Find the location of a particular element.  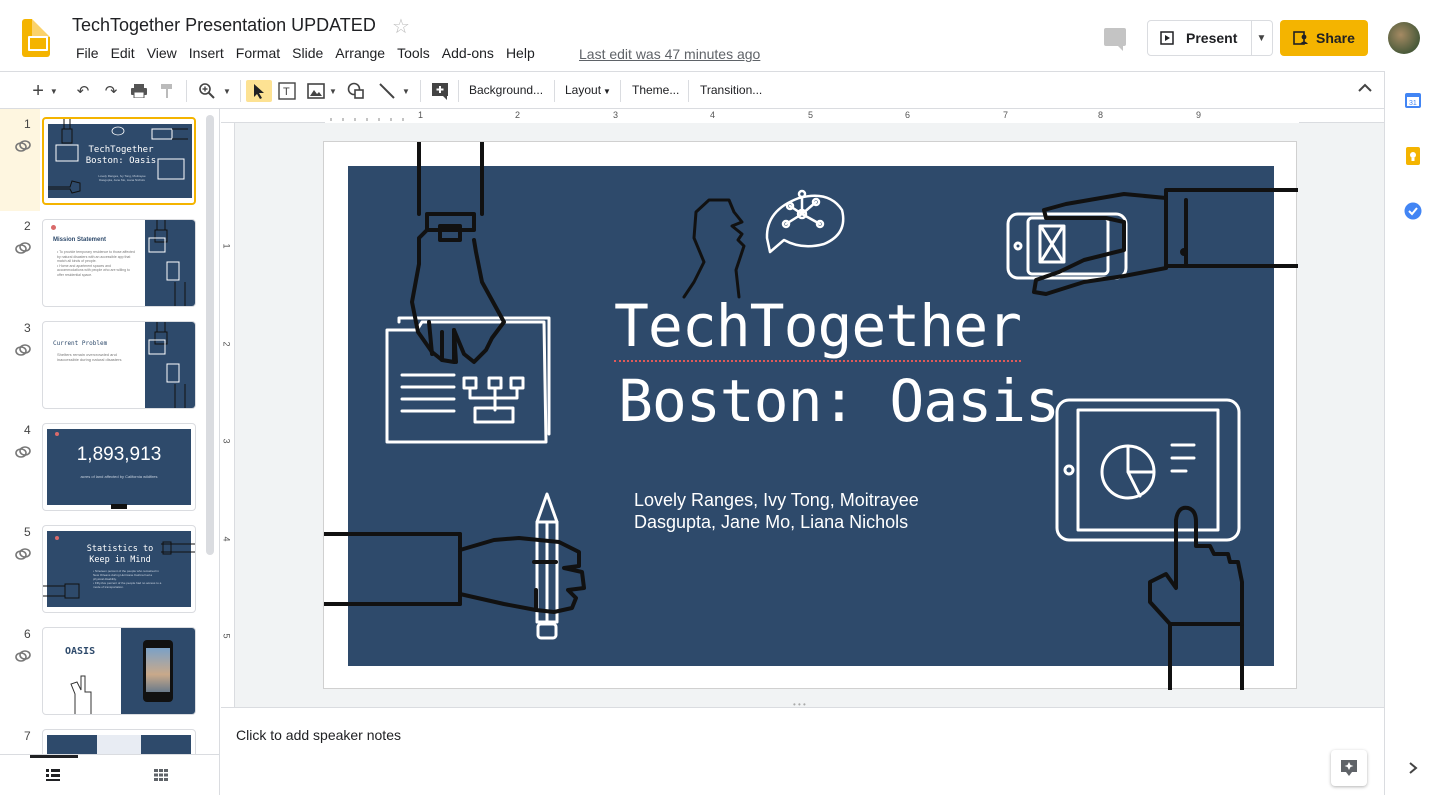

select-arrow-icon is located at coordinates (259, 91).